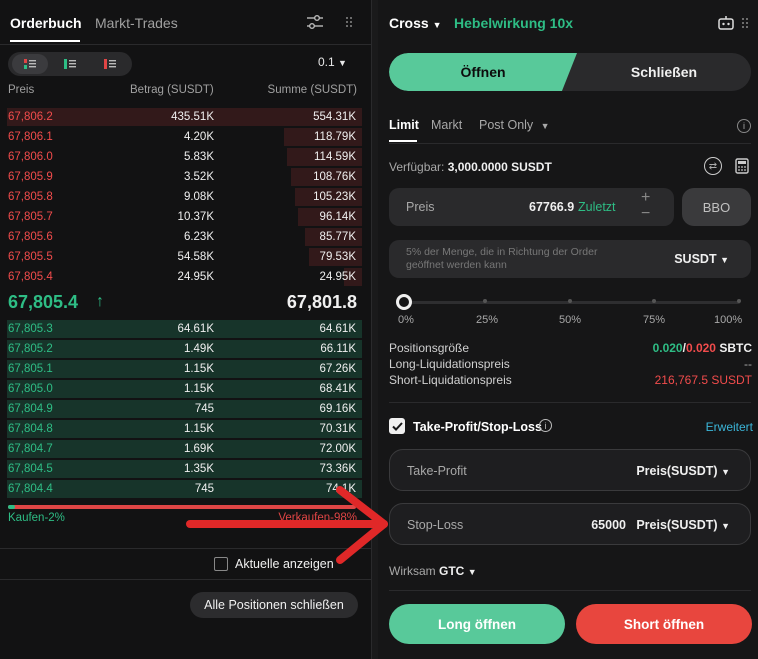 The width and height of the screenshot is (758, 659). What do you see at coordinates (597, 207) in the screenshot?
I see `latest-price-link: Zuletzt` at bounding box center [597, 207].